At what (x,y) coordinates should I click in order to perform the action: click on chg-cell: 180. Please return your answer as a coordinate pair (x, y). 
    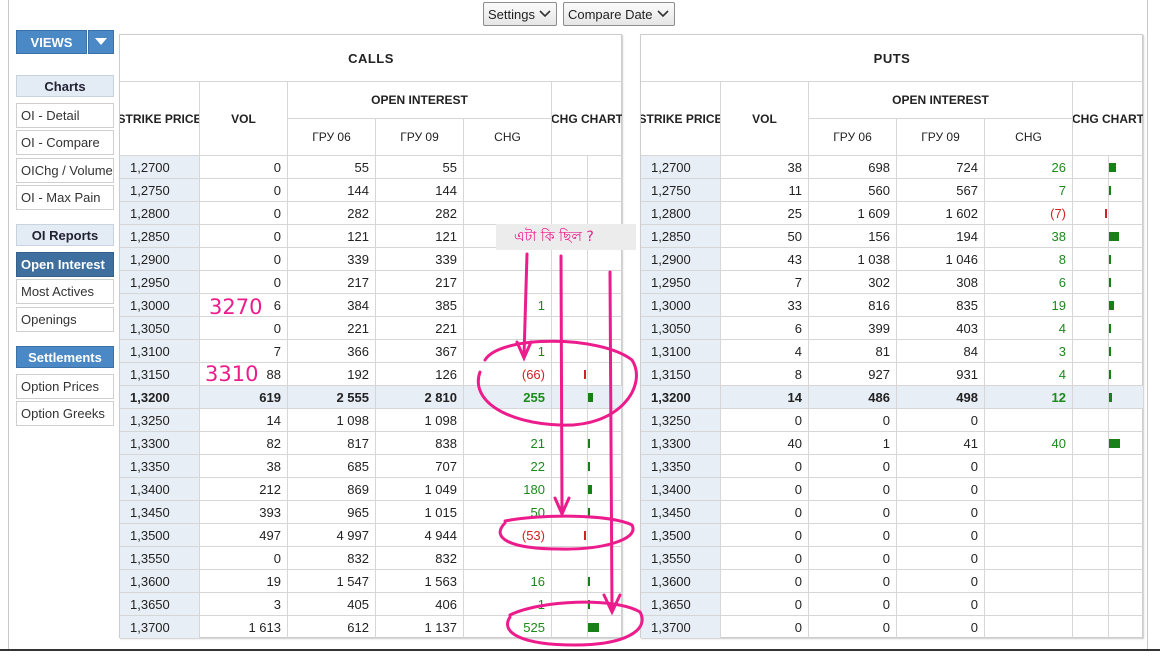
    Looking at the image, I should click on (508, 489).